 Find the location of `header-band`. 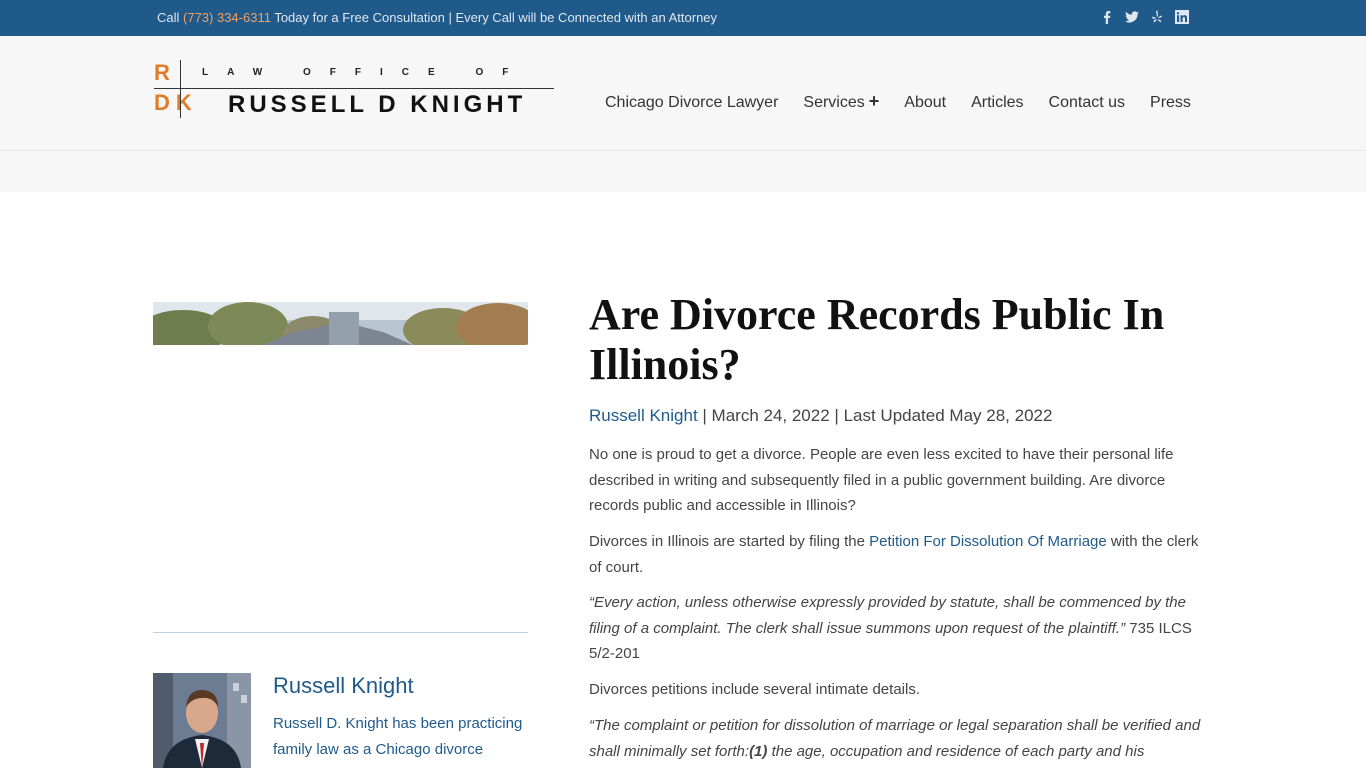

header-band is located at coordinates (683, 171).